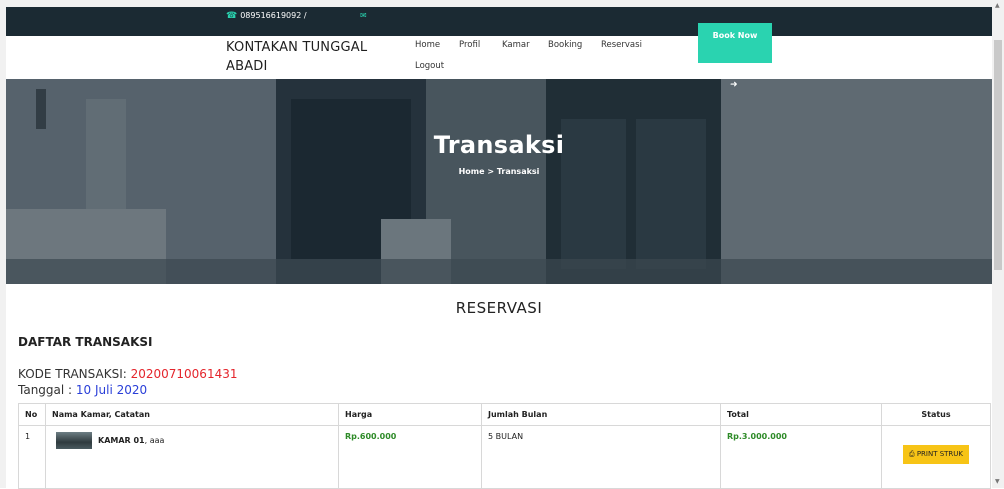 This screenshot has width=1004, height=489. What do you see at coordinates (734, 85) in the screenshot?
I see `arrow-right-icon: ➜` at bounding box center [734, 85].